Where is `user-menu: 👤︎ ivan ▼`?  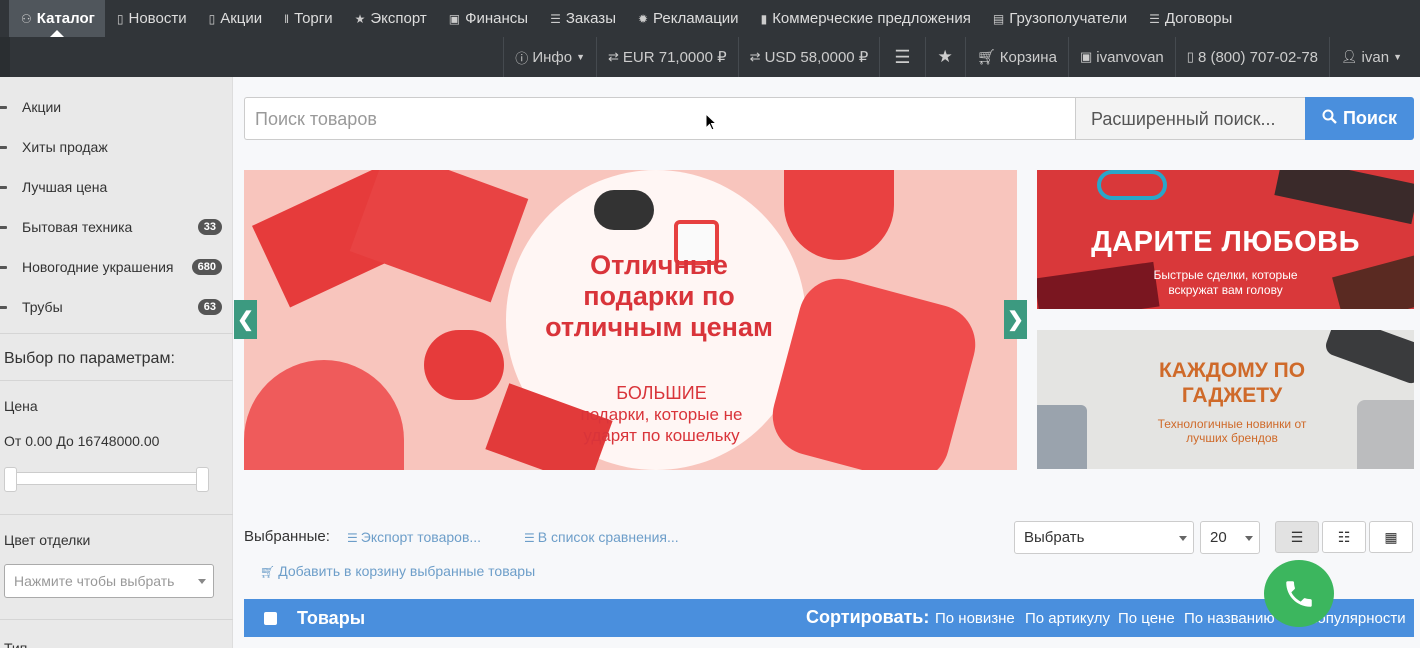 user-menu: 👤︎ ivan ▼ is located at coordinates (1374, 57).